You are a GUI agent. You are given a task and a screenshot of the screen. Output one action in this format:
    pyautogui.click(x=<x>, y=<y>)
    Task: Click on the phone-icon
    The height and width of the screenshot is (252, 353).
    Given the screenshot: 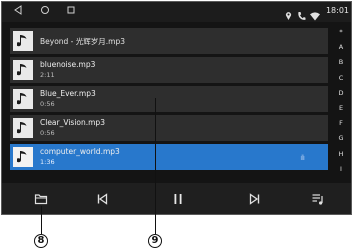 What is the action you would take?
    pyautogui.click(x=301, y=15)
    